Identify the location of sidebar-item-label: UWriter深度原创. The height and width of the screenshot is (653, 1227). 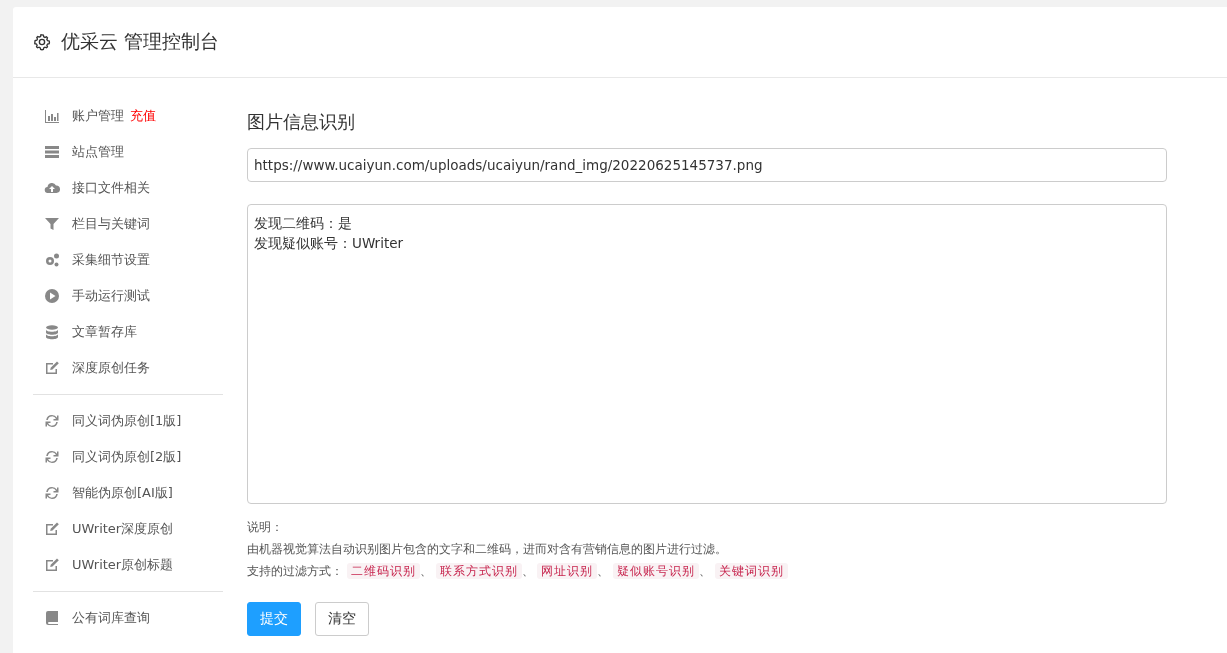
(123, 529).